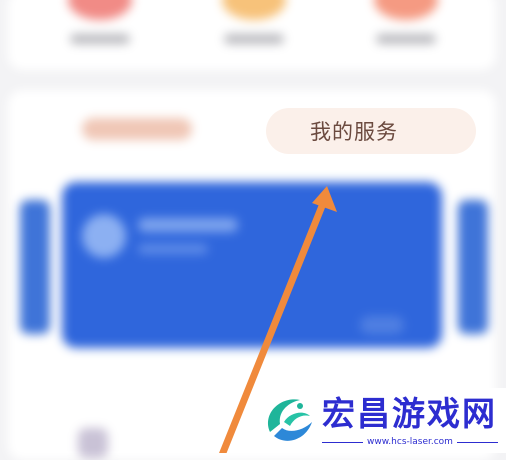  I want to click on watermark-logo-icon, so click(290, 420).